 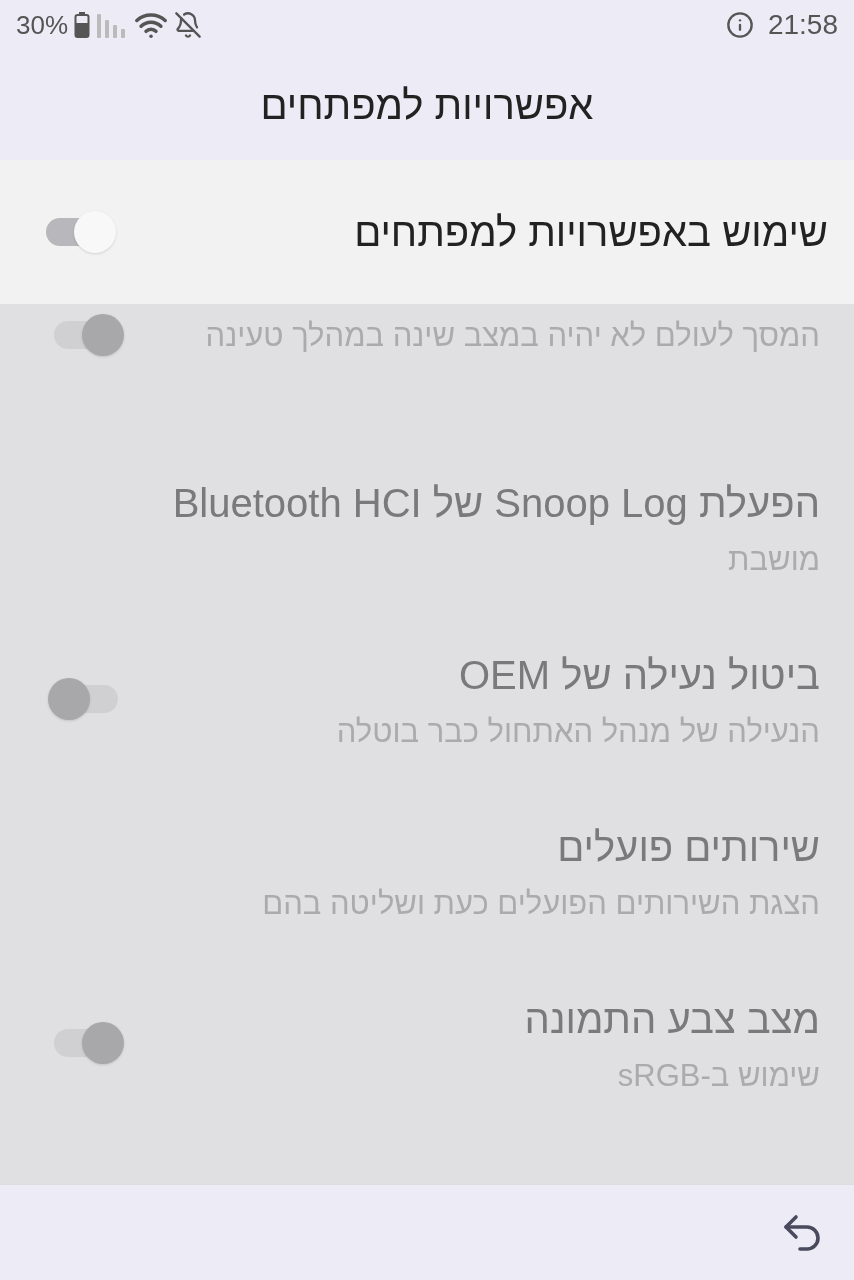 I want to click on battery-percent: 30%, so click(x=42, y=25).